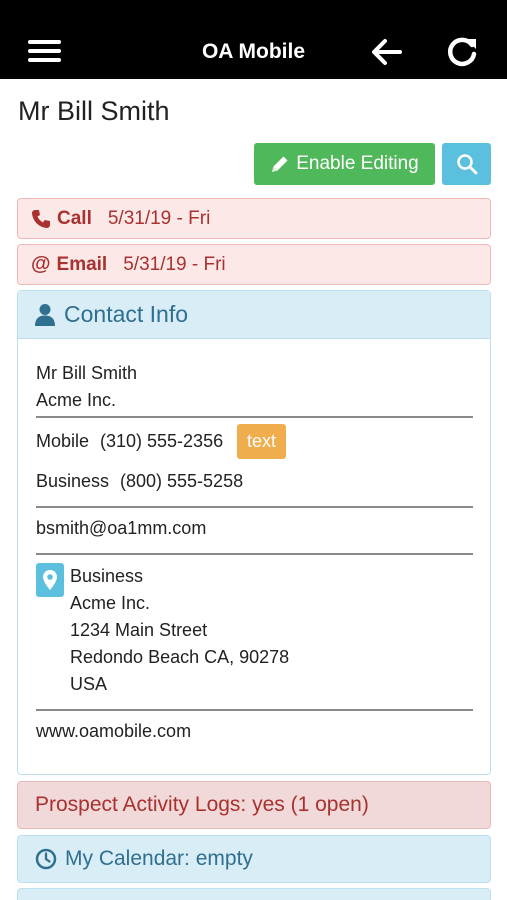 The image size is (507, 900). I want to click on phone-icon, so click(41, 218).